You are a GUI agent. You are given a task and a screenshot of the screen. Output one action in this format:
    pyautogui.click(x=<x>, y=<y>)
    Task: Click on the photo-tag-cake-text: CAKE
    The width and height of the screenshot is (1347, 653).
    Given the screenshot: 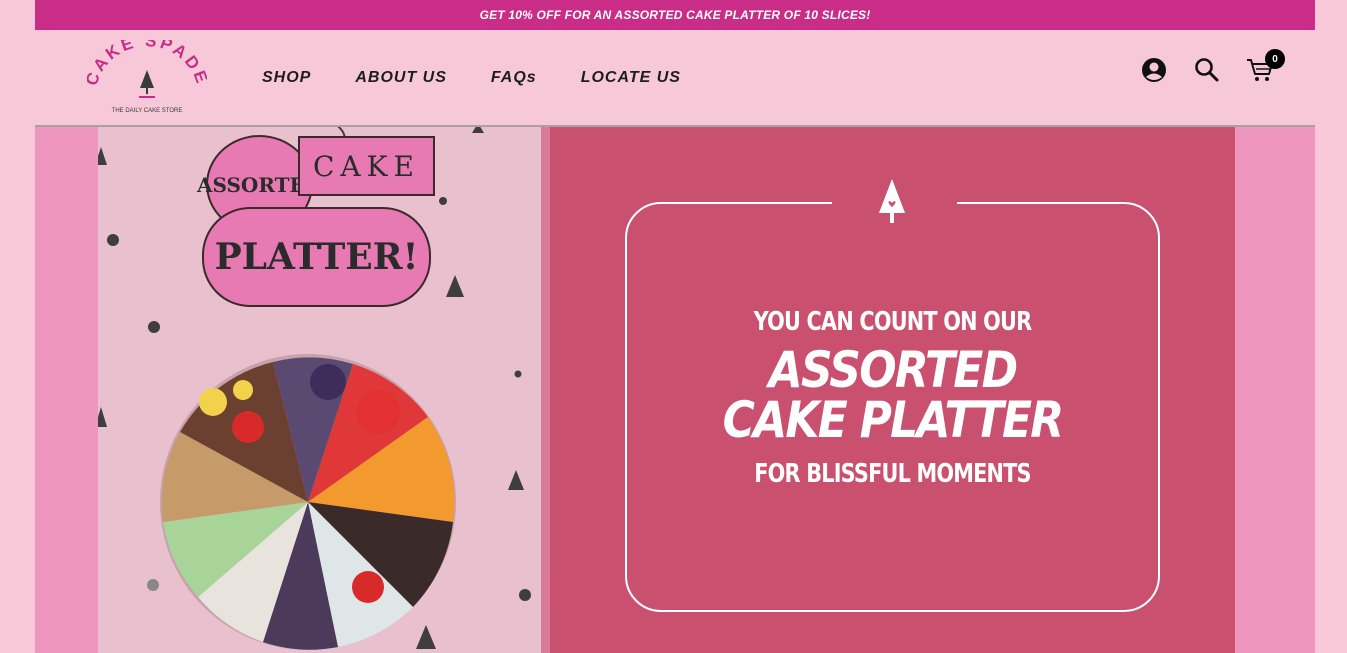 What is the action you would take?
    pyautogui.click(x=366, y=166)
    